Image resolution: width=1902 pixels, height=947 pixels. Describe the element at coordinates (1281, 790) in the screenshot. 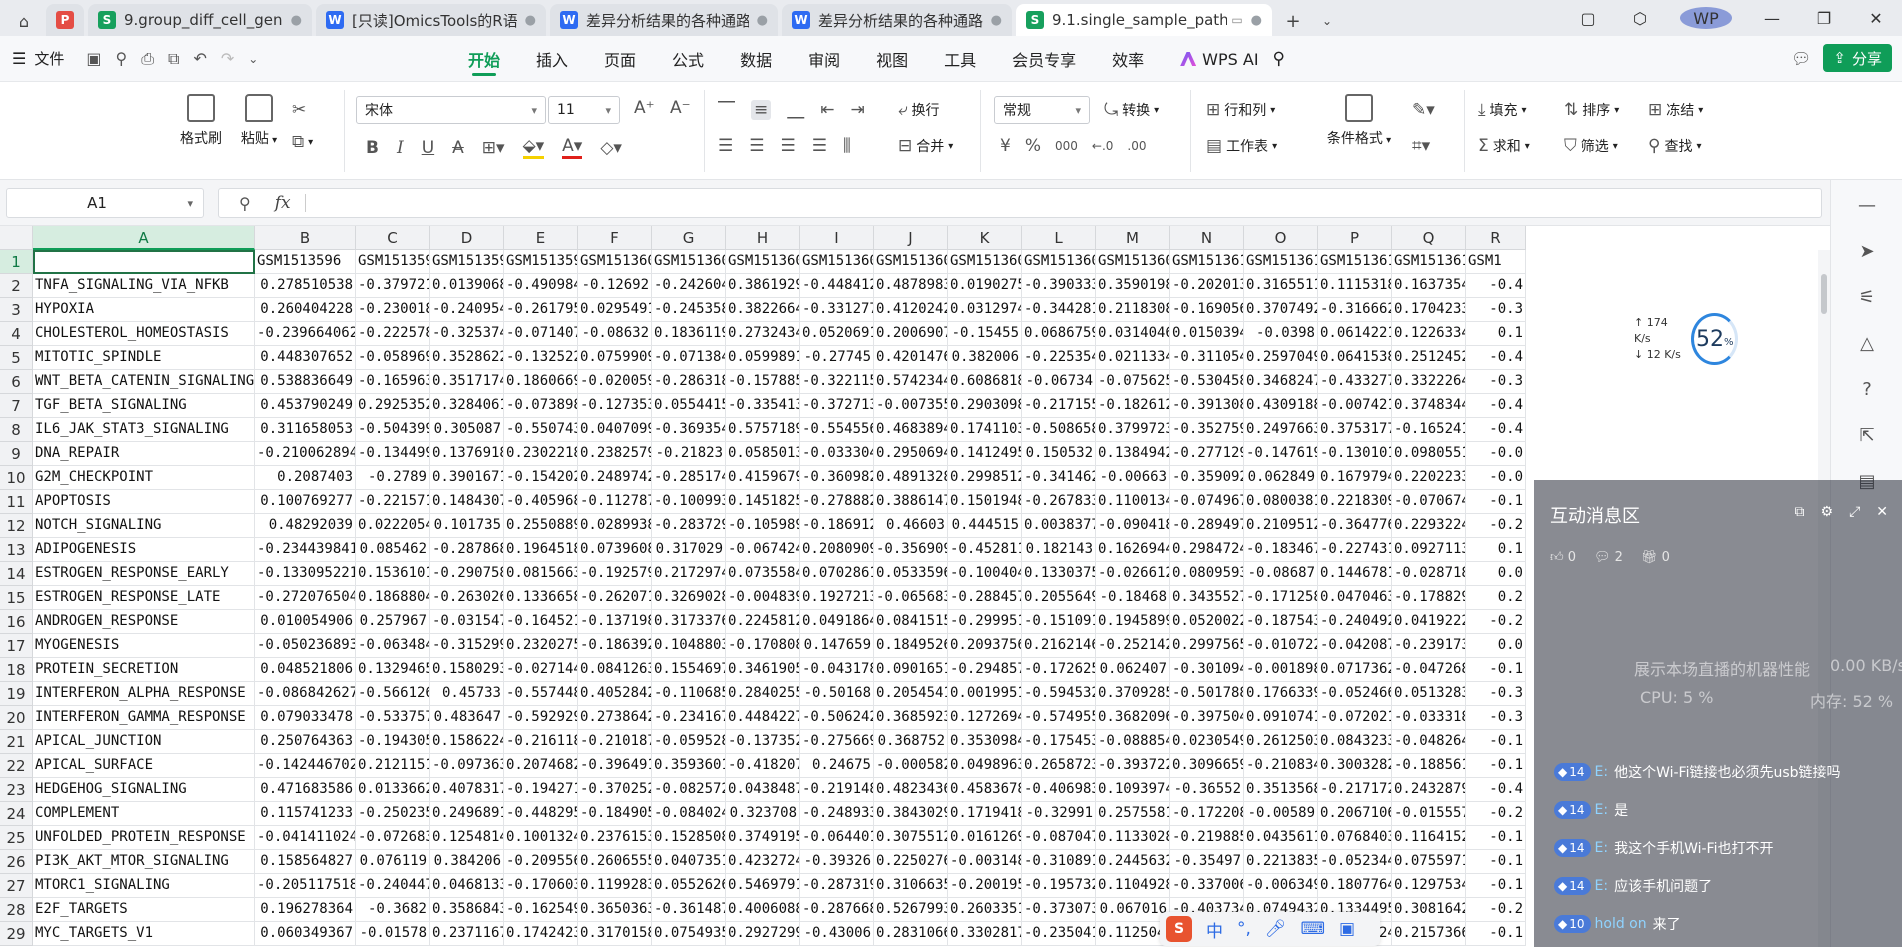

I see `score-cell: 0.3513568` at that location.